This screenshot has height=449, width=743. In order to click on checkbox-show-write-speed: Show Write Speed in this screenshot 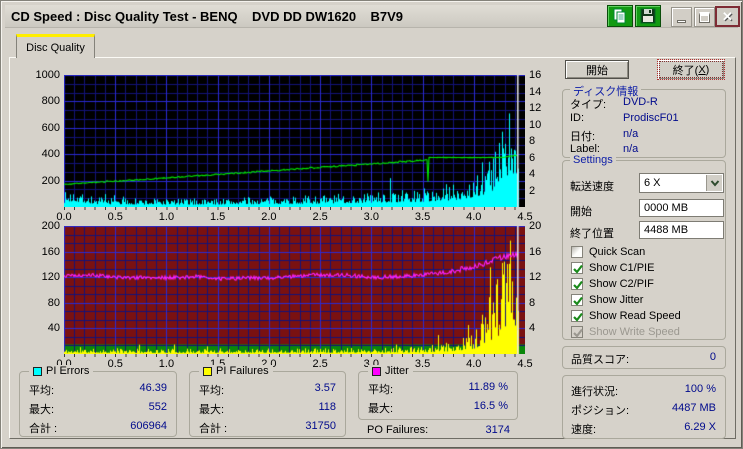, I will do `click(625, 332)`.